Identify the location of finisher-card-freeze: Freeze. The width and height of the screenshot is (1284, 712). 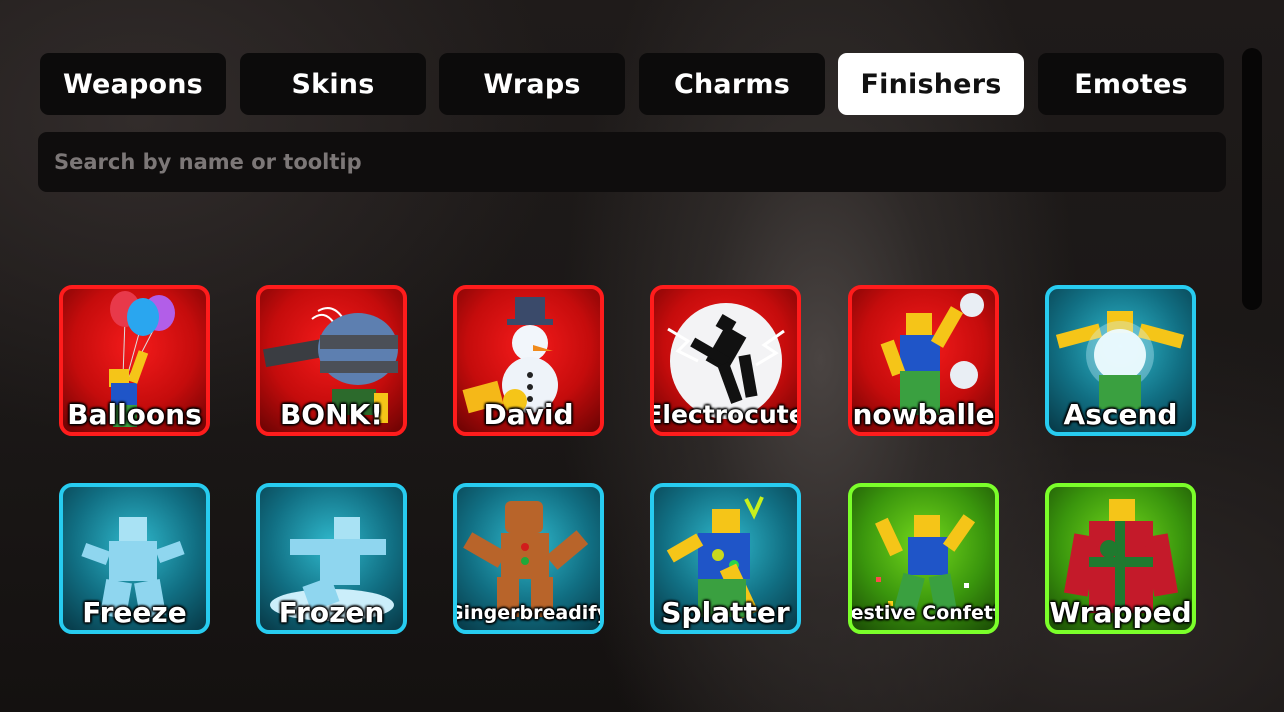
(134, 558).